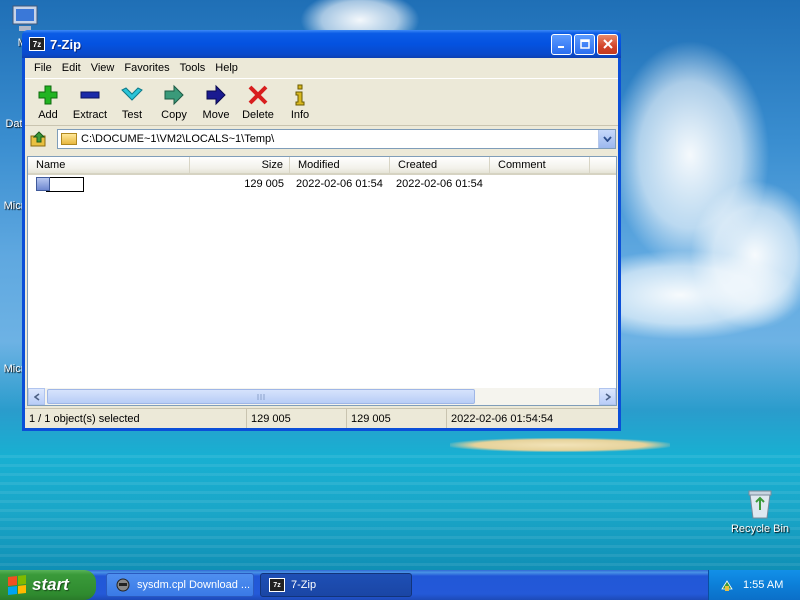 The image size is (800, 600). I want to click on toolbar: Add Extract Test Copy Move Delete Info, so click(321, 102).